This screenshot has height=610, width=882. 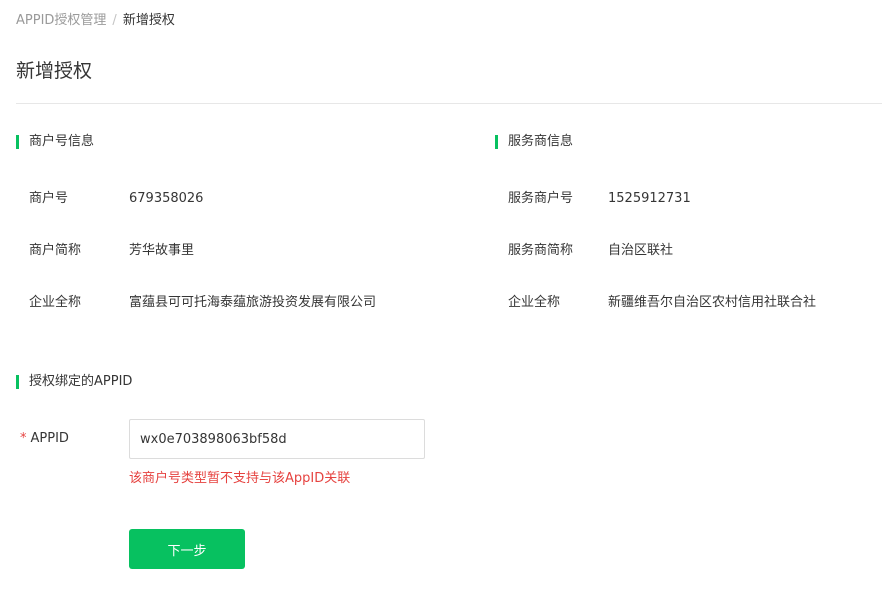 What do you see at coordinates (541, 250) in the screenshot?
I see `provider-short-name-label: 服务商简称` at bounding box center [541, 250].